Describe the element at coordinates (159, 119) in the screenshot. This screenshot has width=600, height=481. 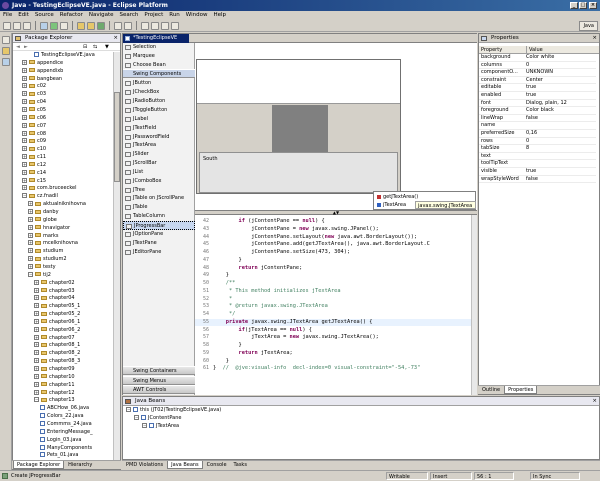
I see `palette-item-jlabel: JLabel` at that location.